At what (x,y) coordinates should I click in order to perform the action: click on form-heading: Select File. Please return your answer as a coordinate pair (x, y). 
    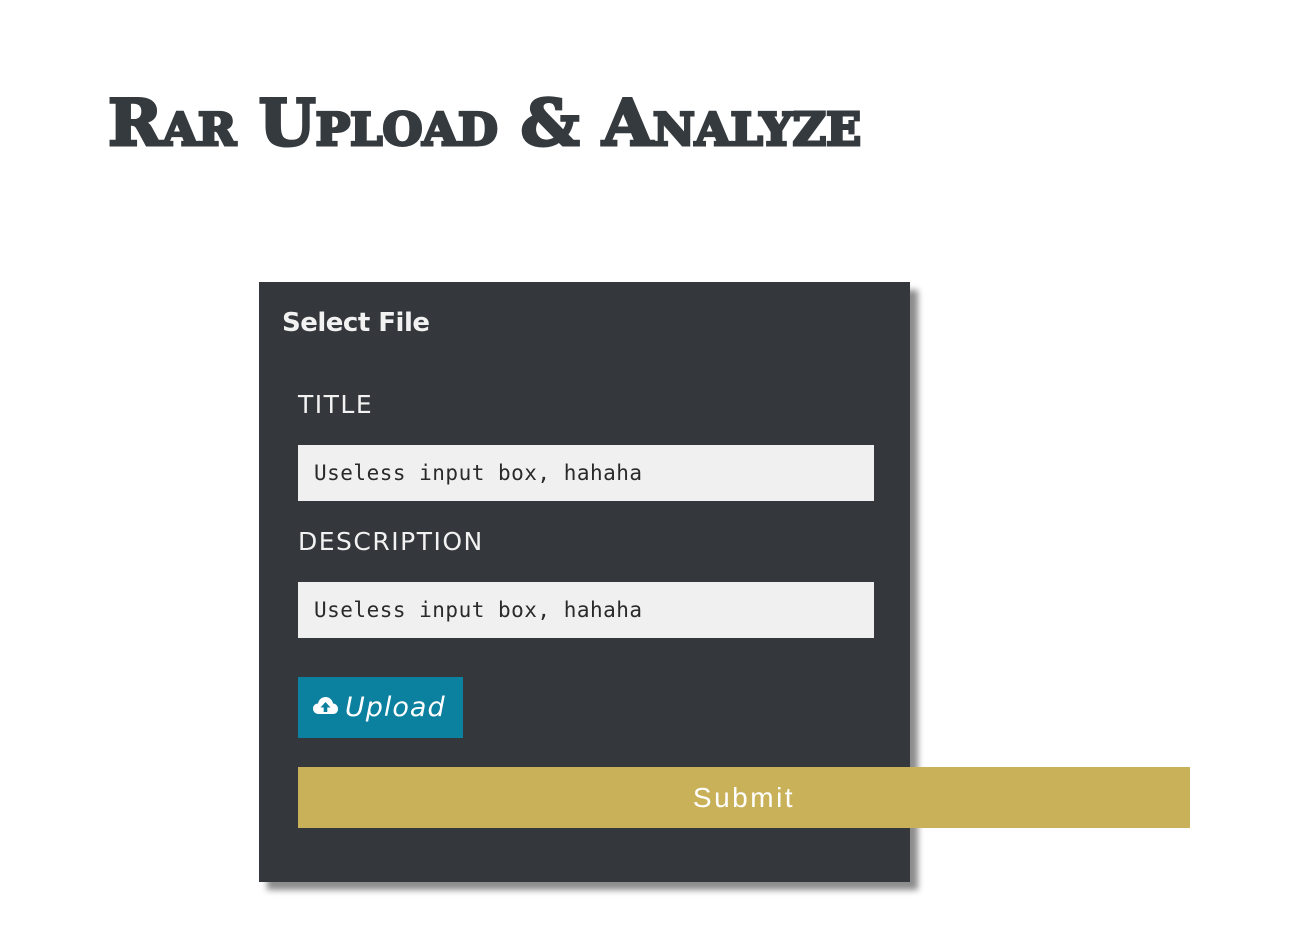
    Looking at the image, I should click on (356, 323).